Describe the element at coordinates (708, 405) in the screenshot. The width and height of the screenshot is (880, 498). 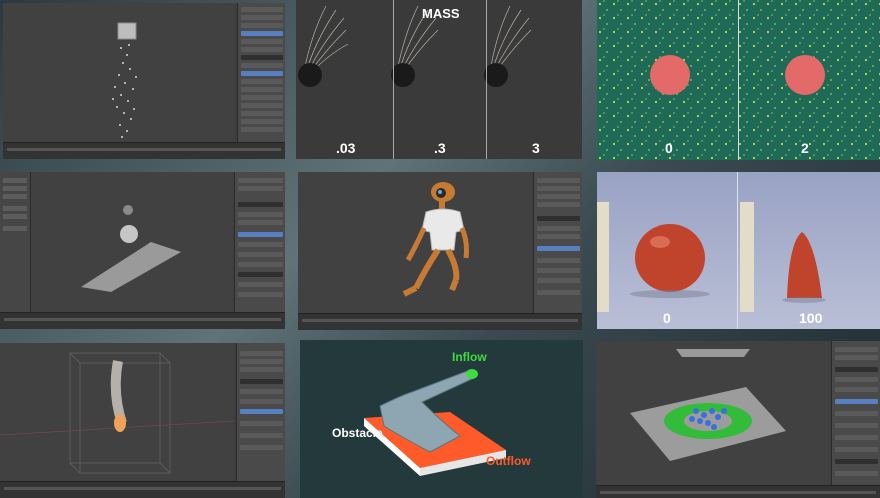
I see `fluid-particles-render` at that location.